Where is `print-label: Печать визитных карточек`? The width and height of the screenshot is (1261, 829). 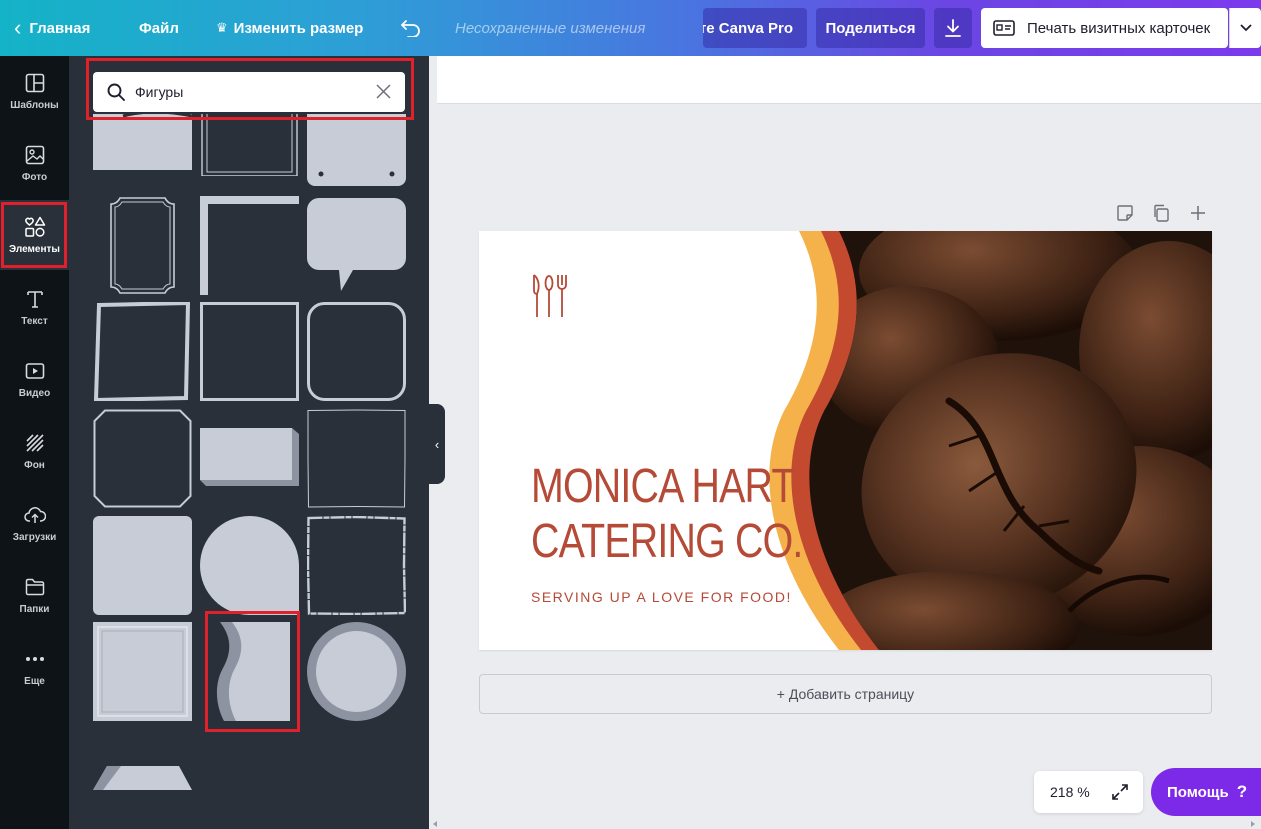 print-label: Печать визитных карточек is located at coordinates (1119, 28).